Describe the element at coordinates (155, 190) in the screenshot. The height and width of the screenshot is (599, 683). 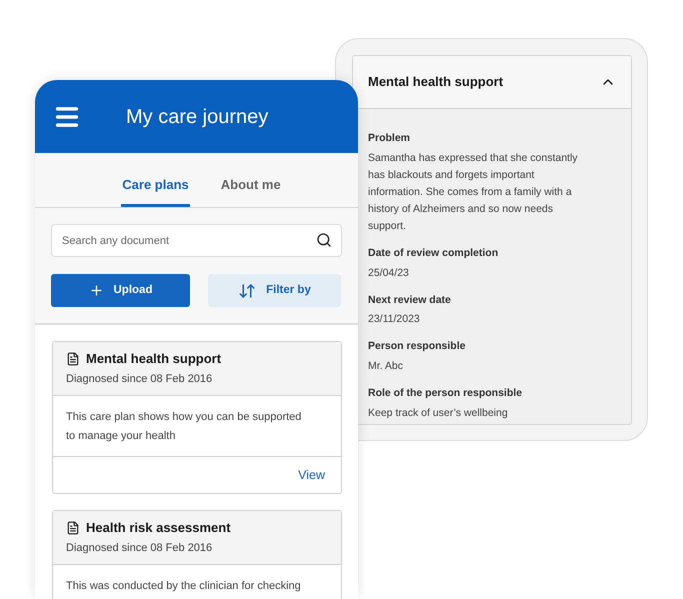
I see `tab: Care plans` at that location.